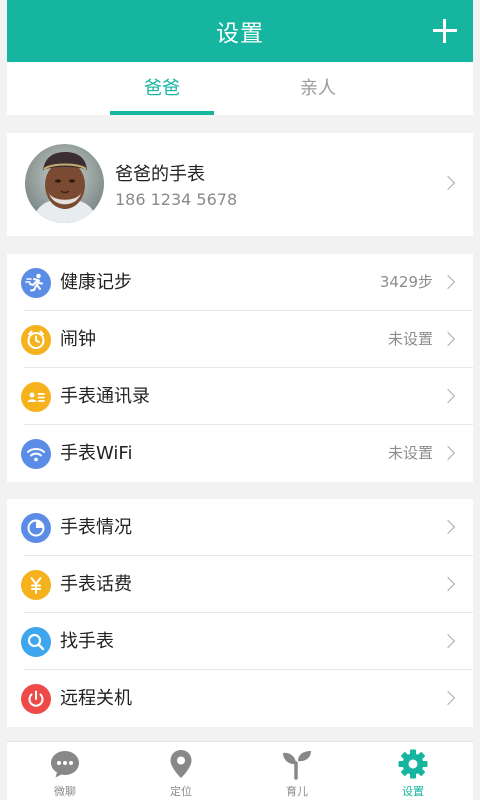  Describe the element at coordinates (162, 113) in the screenshot. I see `active-tab-indicator` at that location.